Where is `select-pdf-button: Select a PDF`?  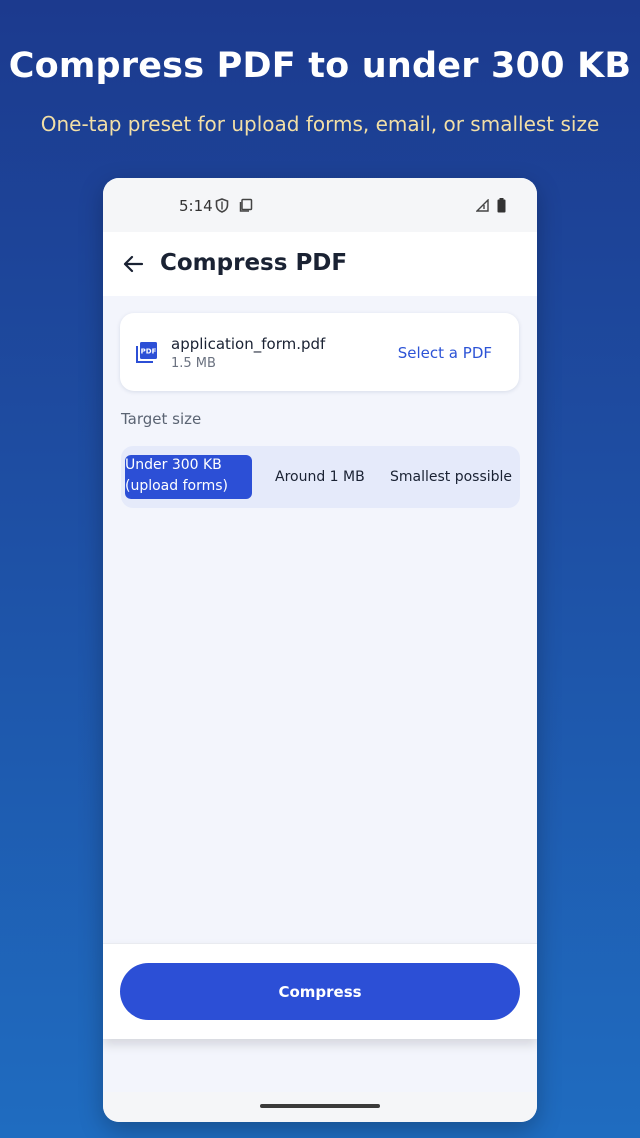
select-pdf-button: Select a PDF is located at coordinates (445, 353).